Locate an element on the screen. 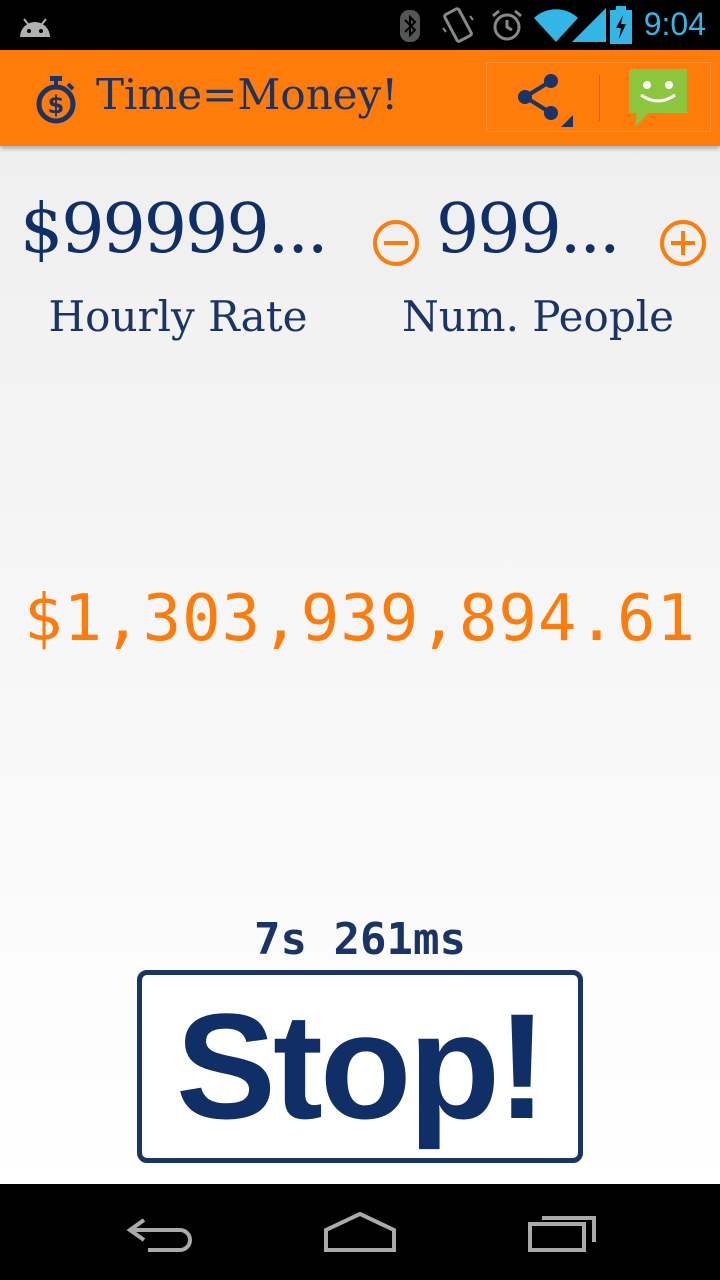 The image size is (720, 1280). action-divider is located at coordinates (599, 98).